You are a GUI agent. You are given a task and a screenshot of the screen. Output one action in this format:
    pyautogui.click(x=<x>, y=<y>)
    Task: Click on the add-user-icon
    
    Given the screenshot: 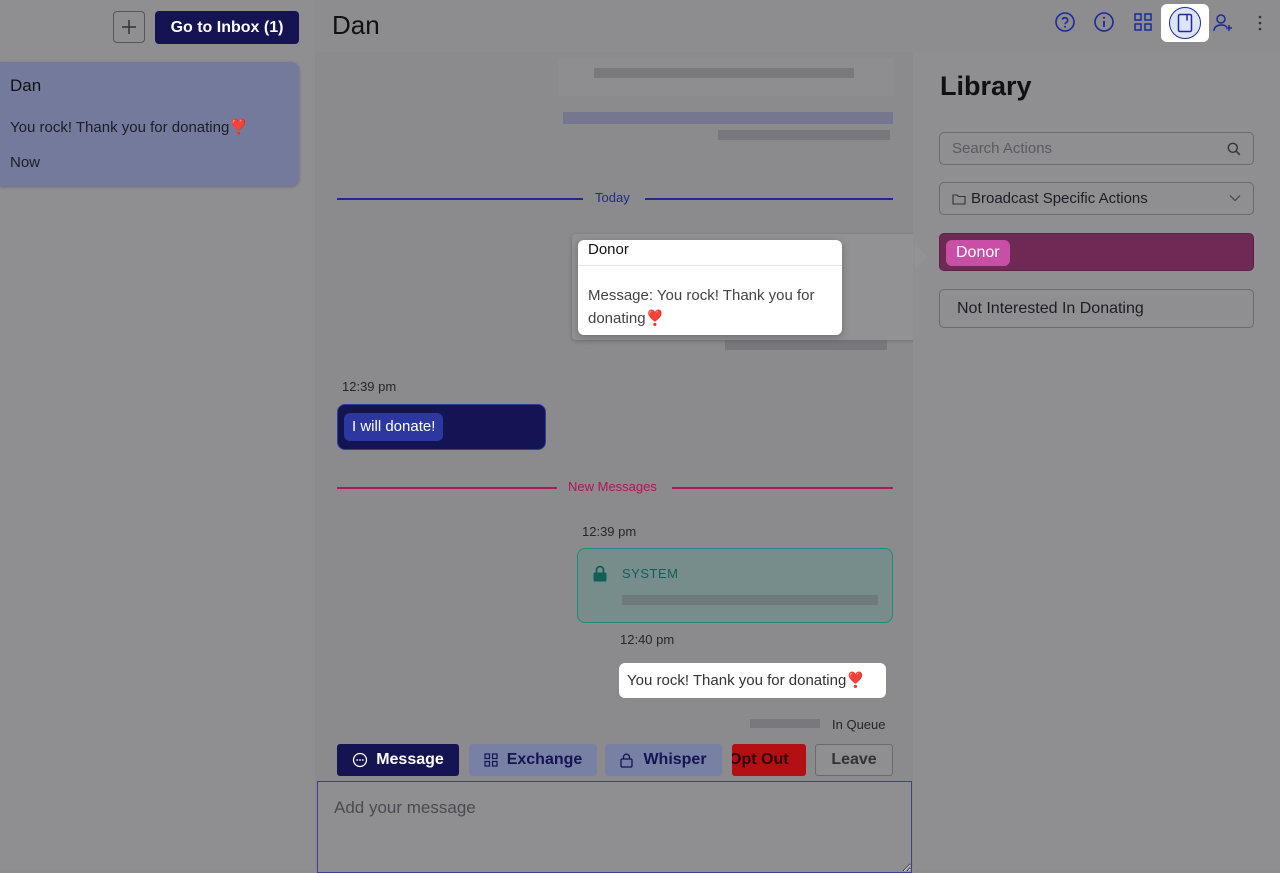 What is the action you would take?
    pyautogui.click(x=1223, y=23)
    